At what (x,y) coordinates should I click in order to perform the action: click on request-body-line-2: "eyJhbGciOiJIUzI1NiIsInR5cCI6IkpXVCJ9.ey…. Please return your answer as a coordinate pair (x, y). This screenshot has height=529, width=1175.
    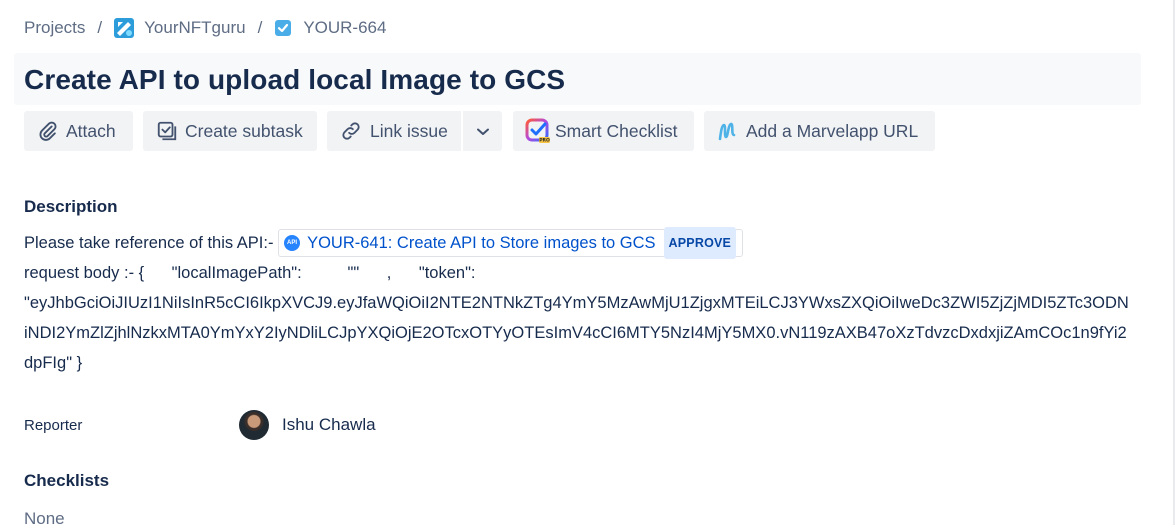
    Looking at the image, I should click on (576, 303).